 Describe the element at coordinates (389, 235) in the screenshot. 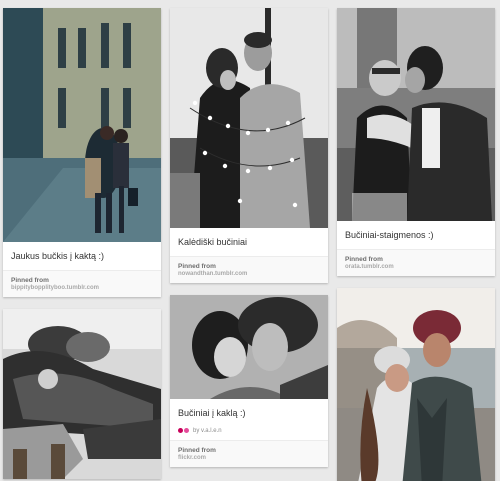

I see `pin-description: Bučiniai-staigmenos :)` at that location.